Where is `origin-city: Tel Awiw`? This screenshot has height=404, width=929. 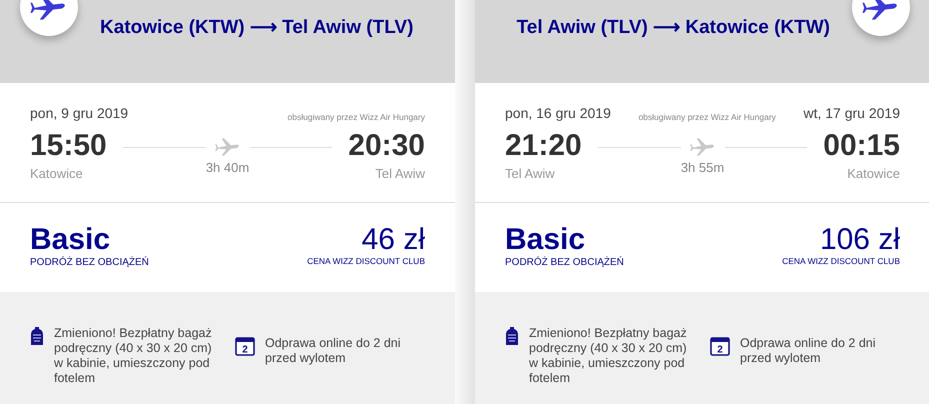 origin-city: Tel Awiw is located at coordinates (530, 174).